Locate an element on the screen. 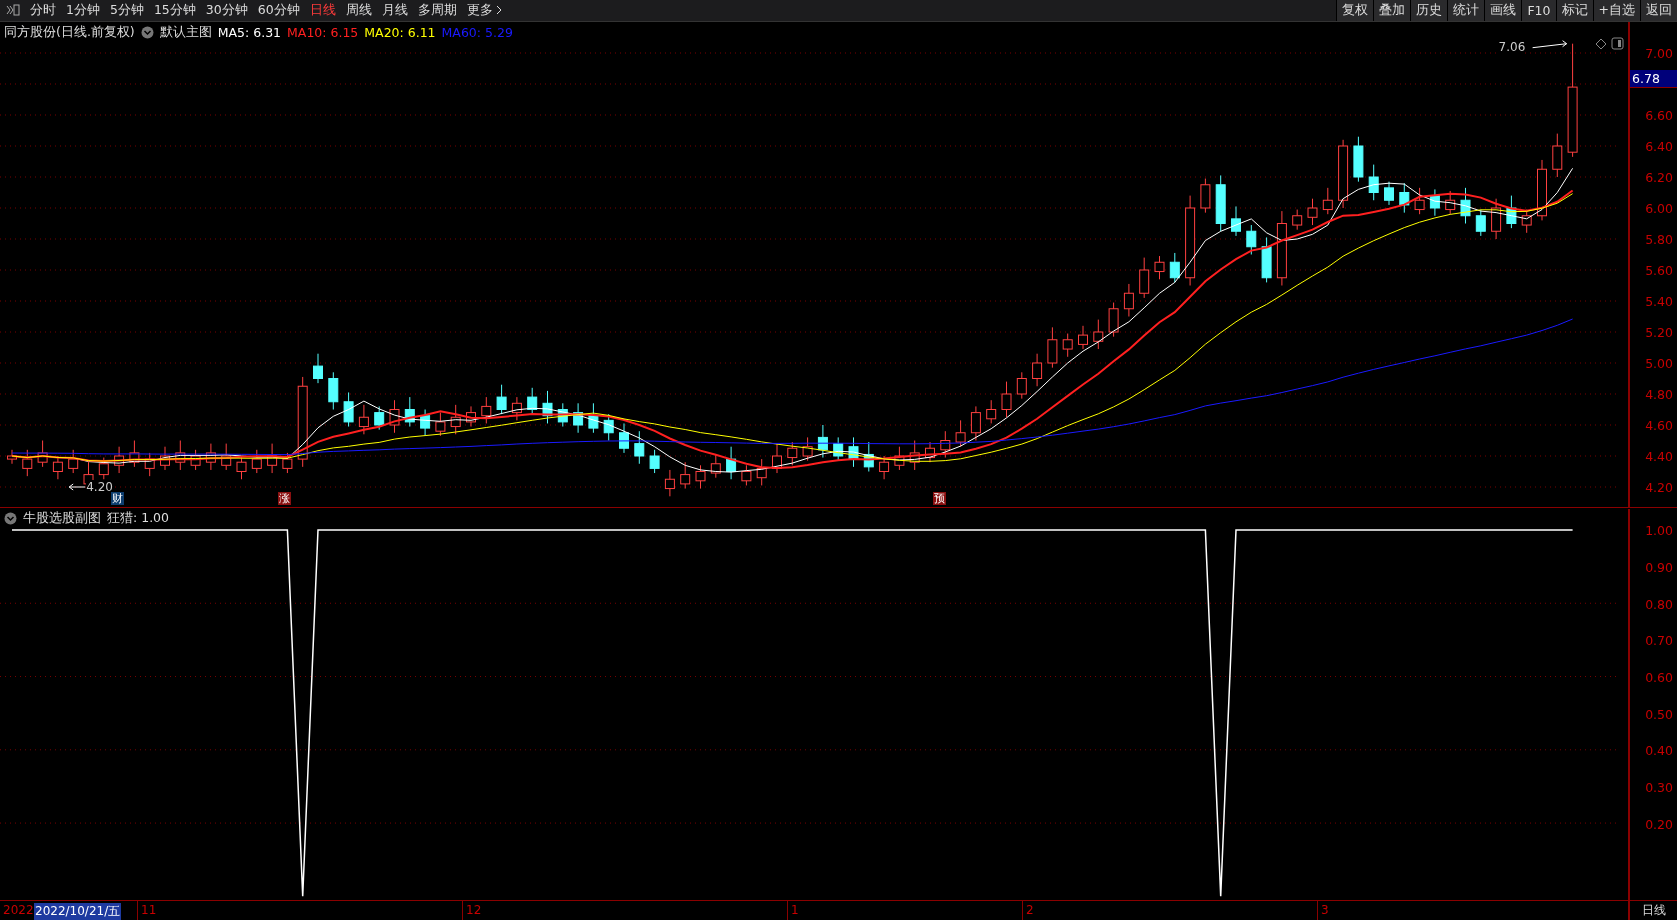  indicator-axis-label: 0.50 is located at coordinates (1659, 714).